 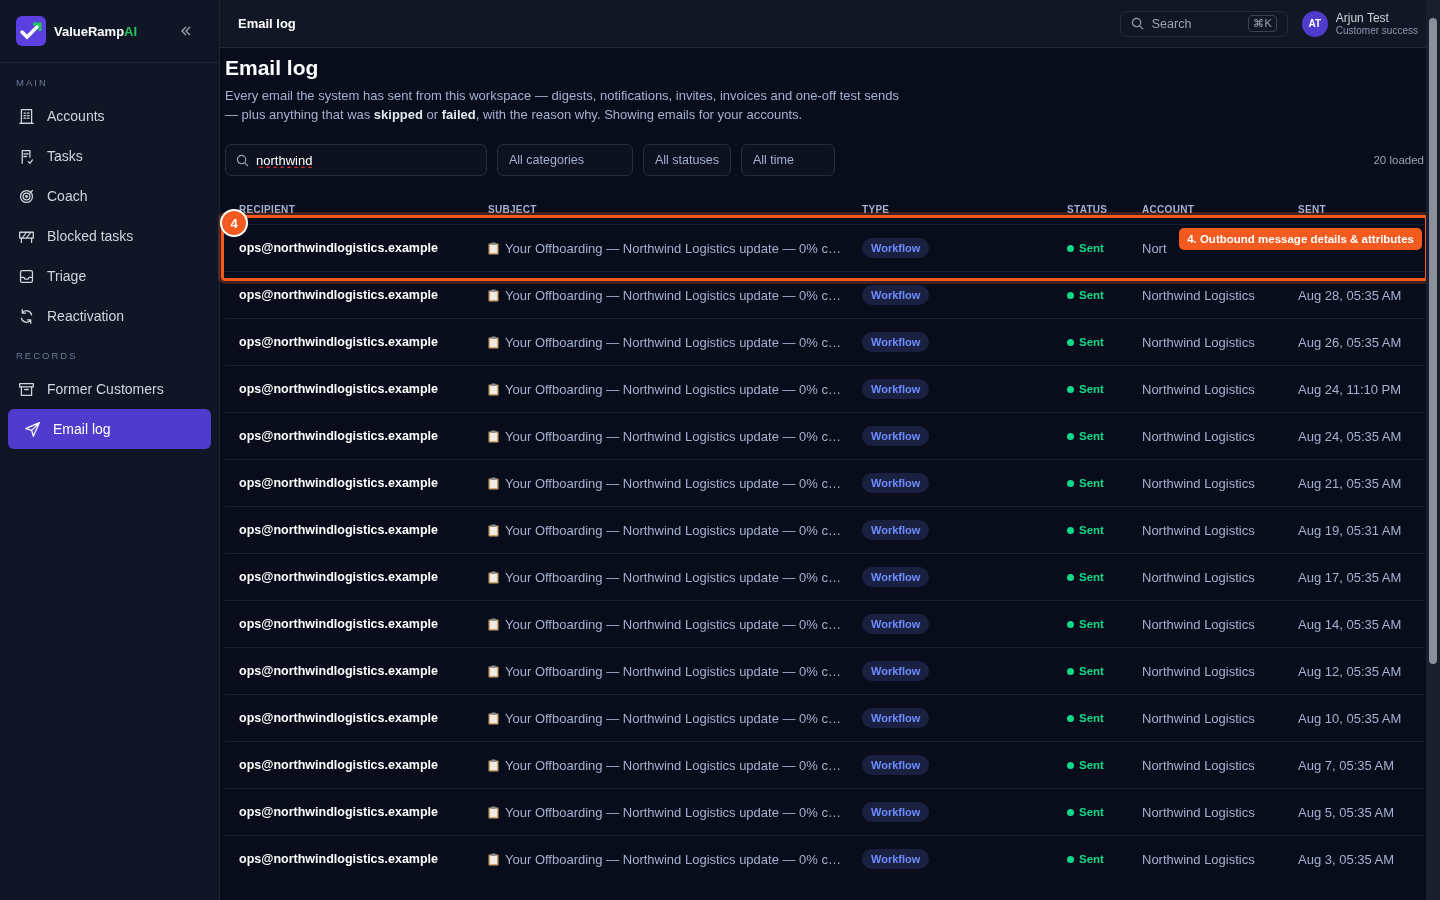 I want to click on page-title: Email log, so click(x=272, y=68).